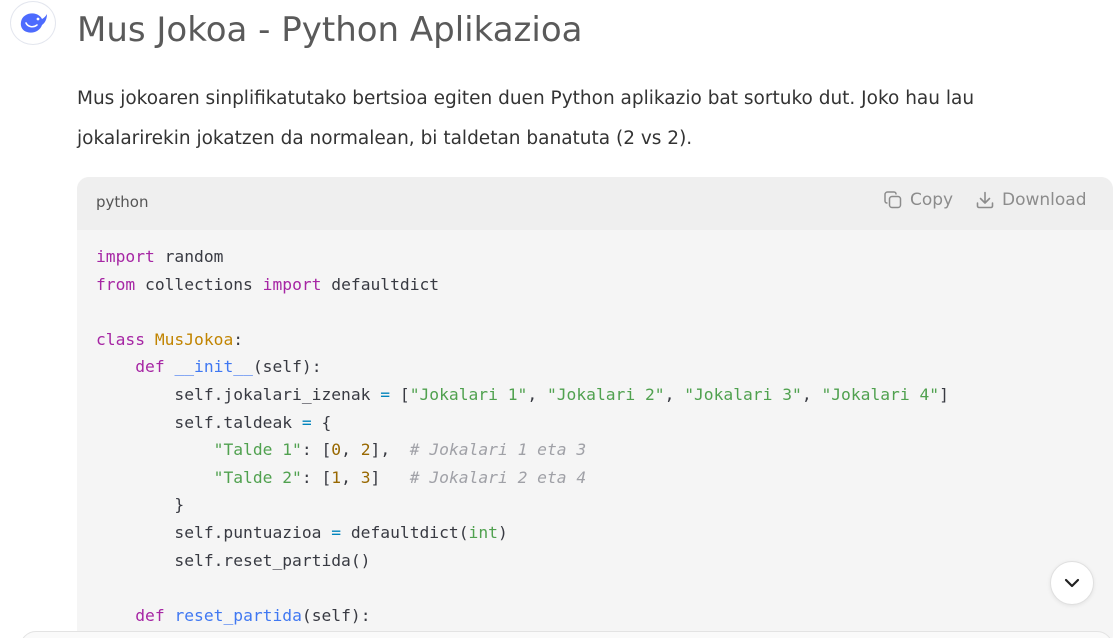 This screenshot has height=638, width=1113. What do you see at coordinates (390, 450) in the screenshot?
I see `code-token: ],` at bounding box center [390, 450].